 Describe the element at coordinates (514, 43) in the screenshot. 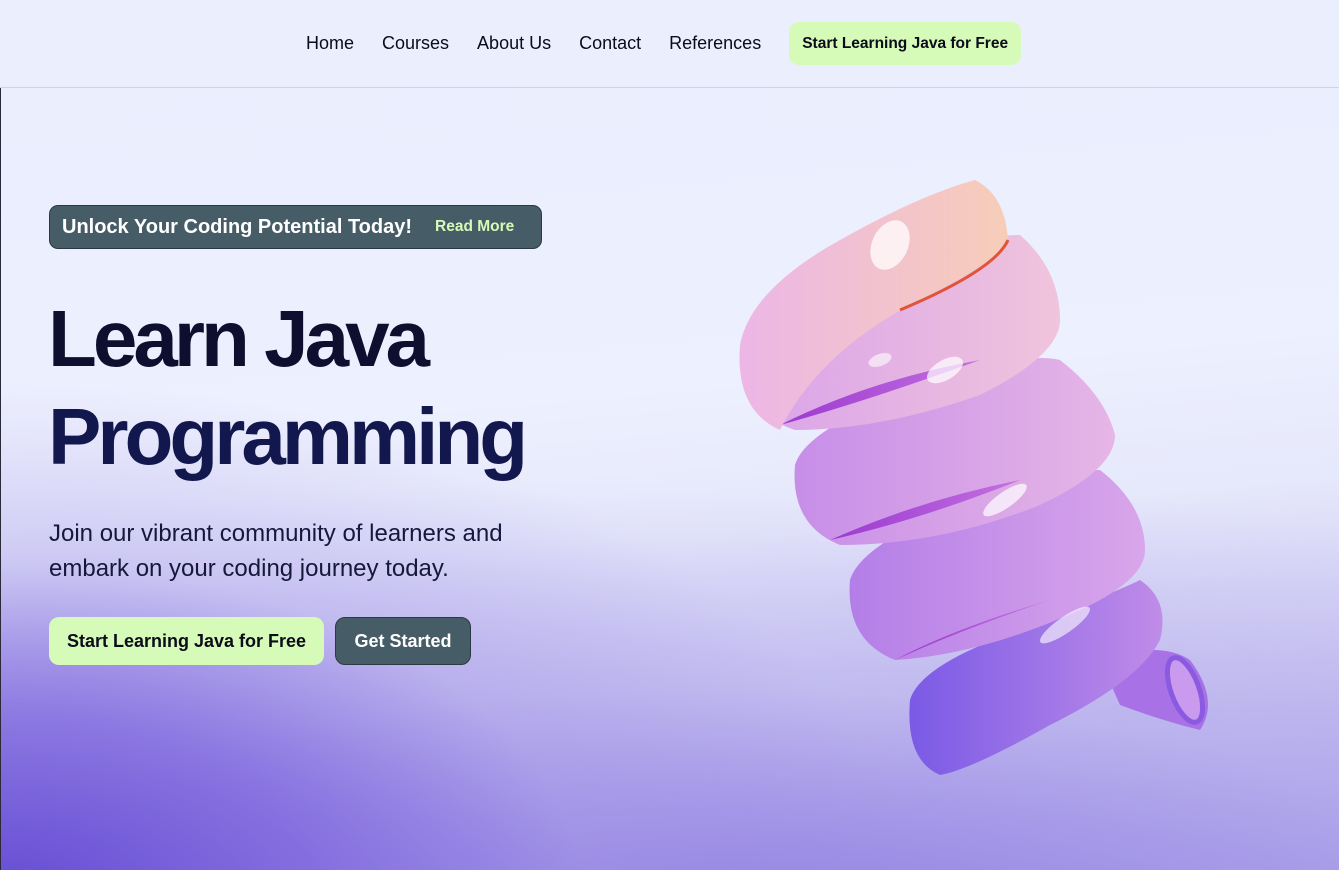

I see `nav-about-us-link: About Us` at that location.